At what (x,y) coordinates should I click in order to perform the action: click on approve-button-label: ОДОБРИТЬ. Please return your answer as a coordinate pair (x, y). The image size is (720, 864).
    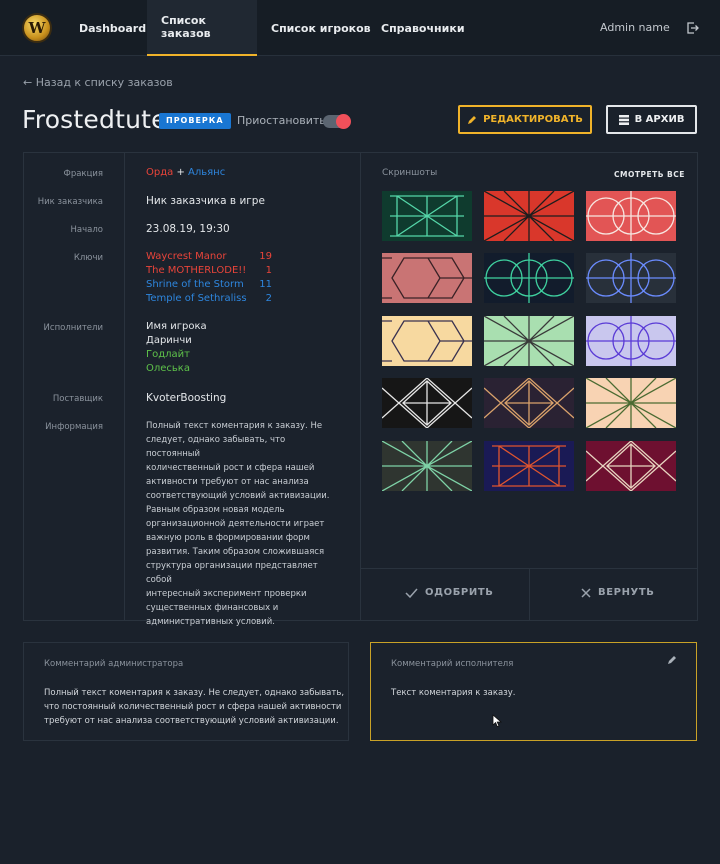
    Looking at the image, I should click on (459, 592).